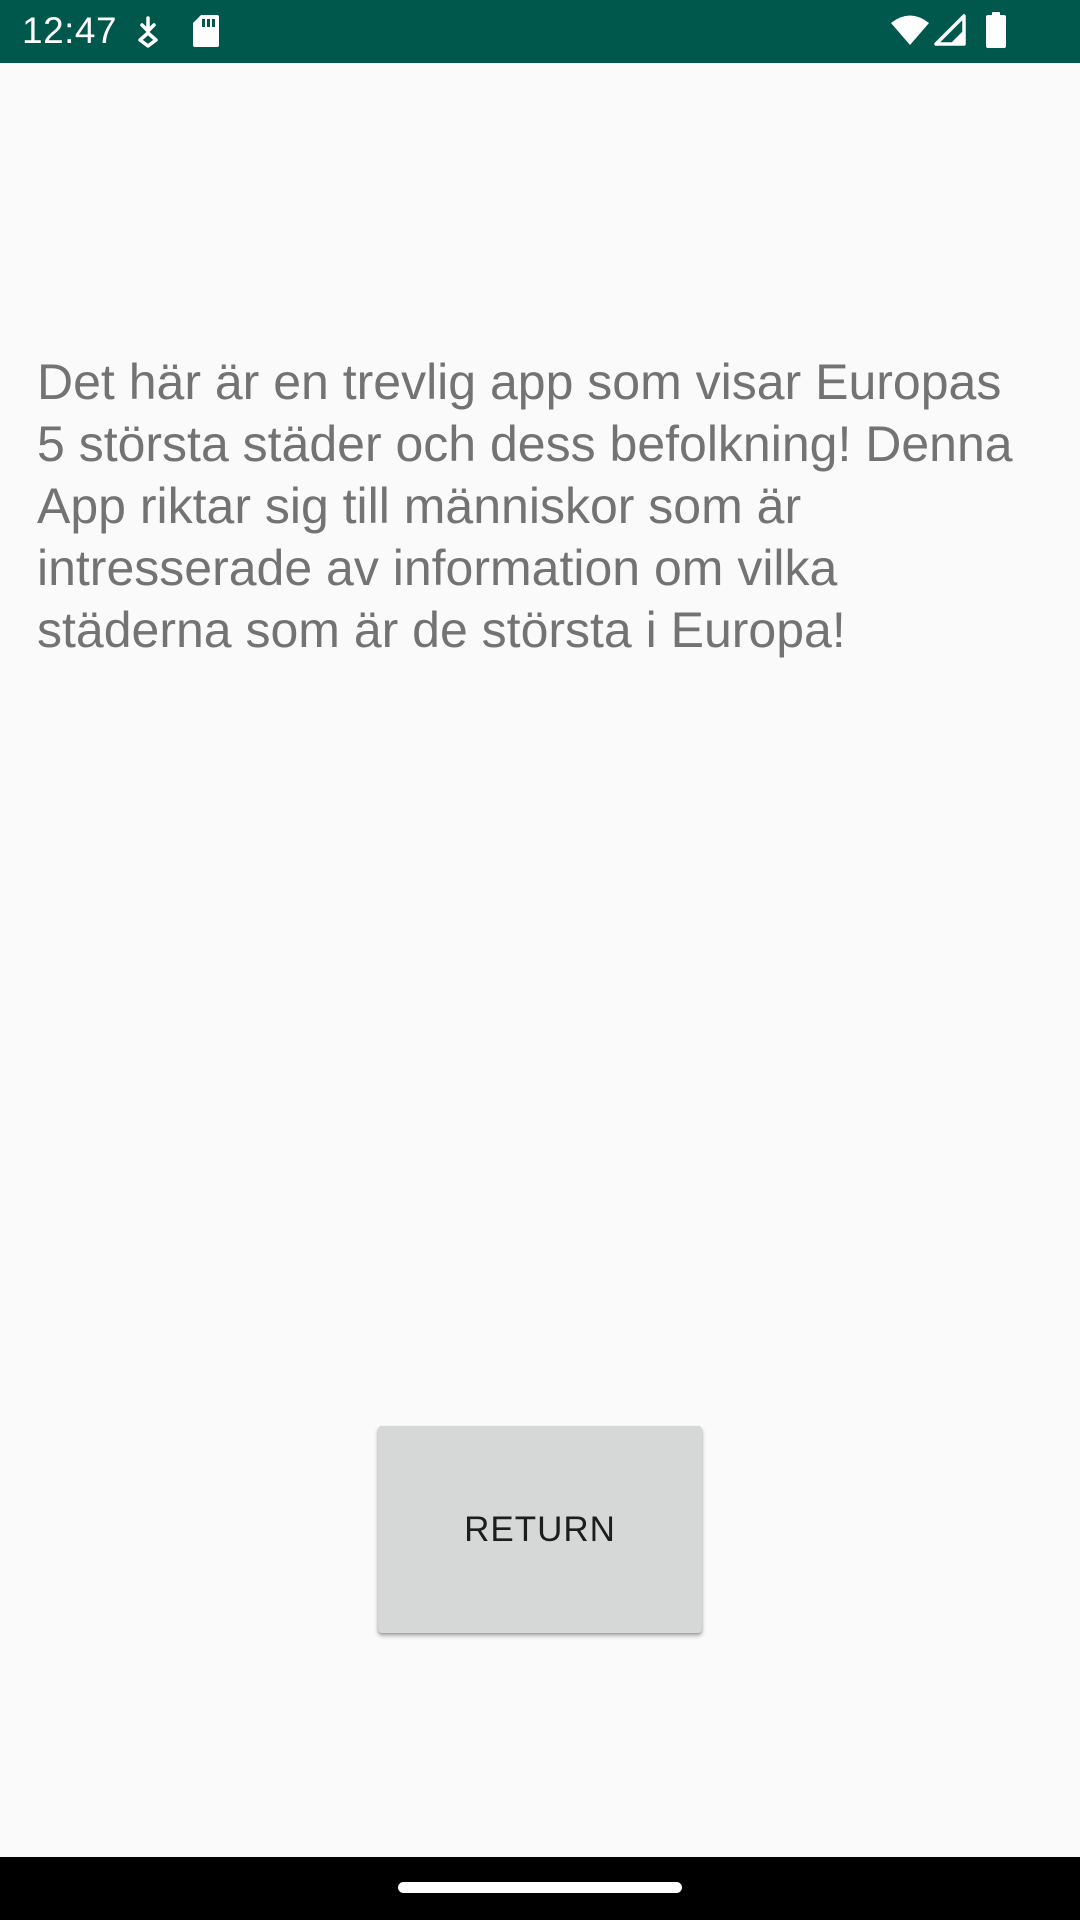  I want to click on wifi-icon, so click(910, 30).